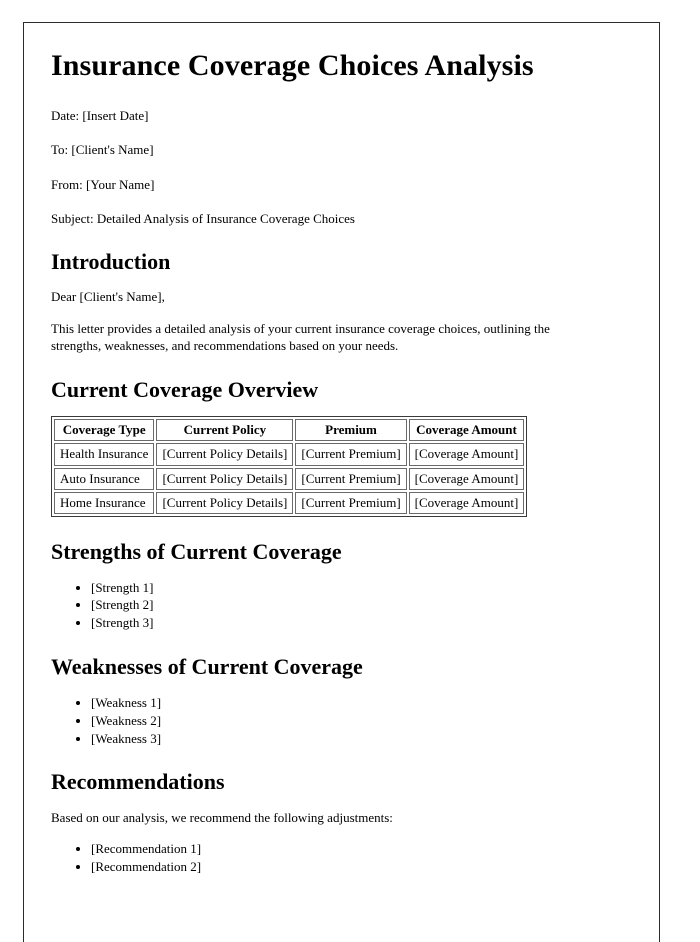 The height and width of the screenshot is (942, 700). I want to click on list-item: [Strength 3], so click(357, 623).